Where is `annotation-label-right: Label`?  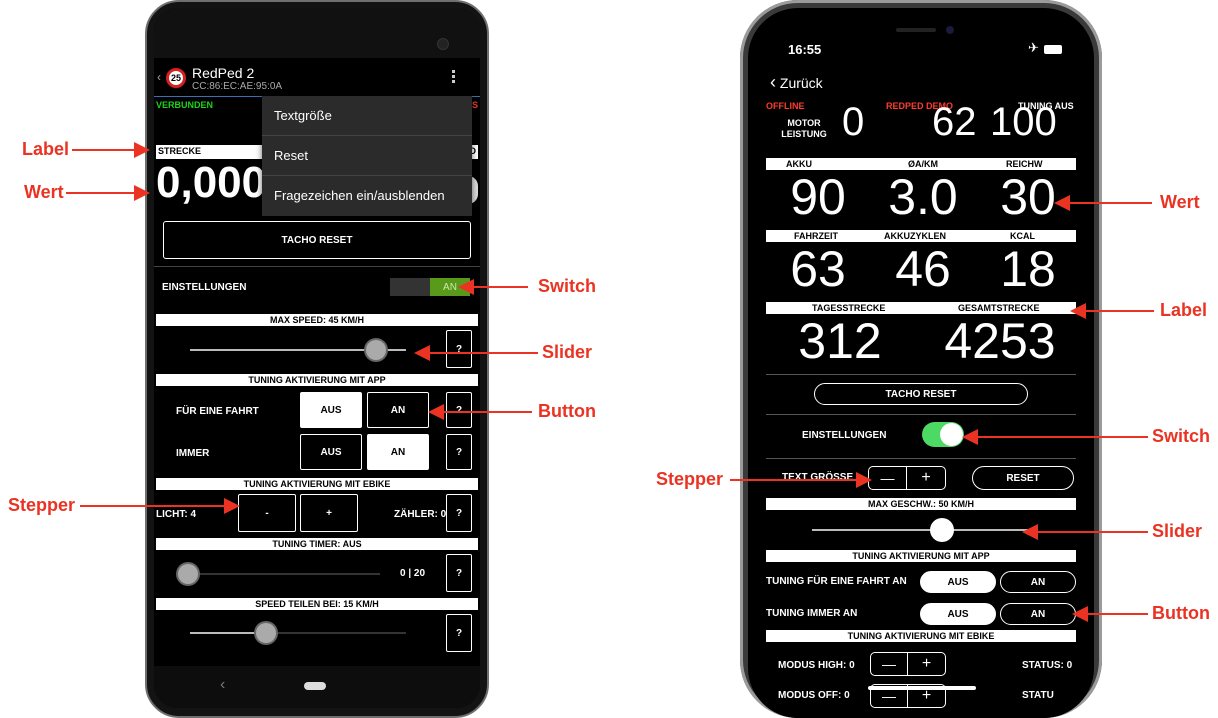
annotation-label-right: Label is located at coordinates (1184, 310).